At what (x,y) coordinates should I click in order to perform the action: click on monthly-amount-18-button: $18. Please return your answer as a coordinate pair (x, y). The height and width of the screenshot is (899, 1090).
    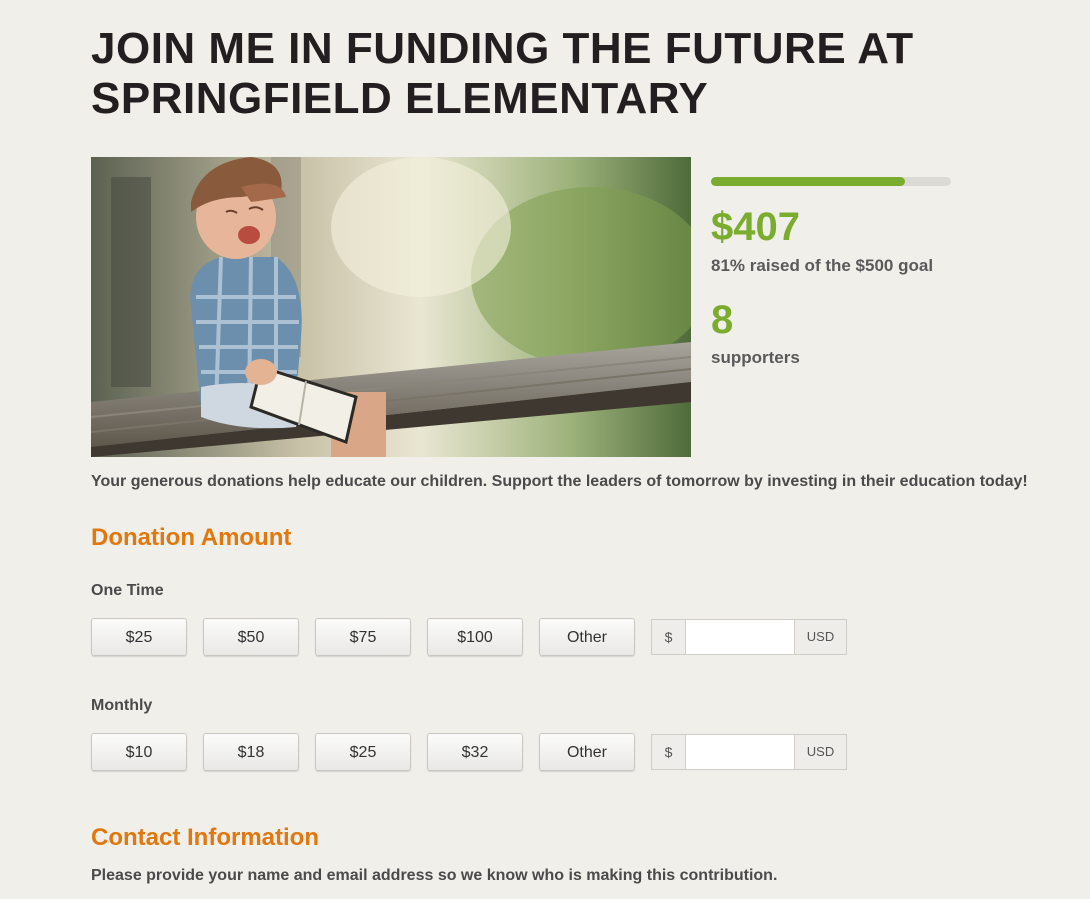
    Looking at the image, I should click on (251, 752).